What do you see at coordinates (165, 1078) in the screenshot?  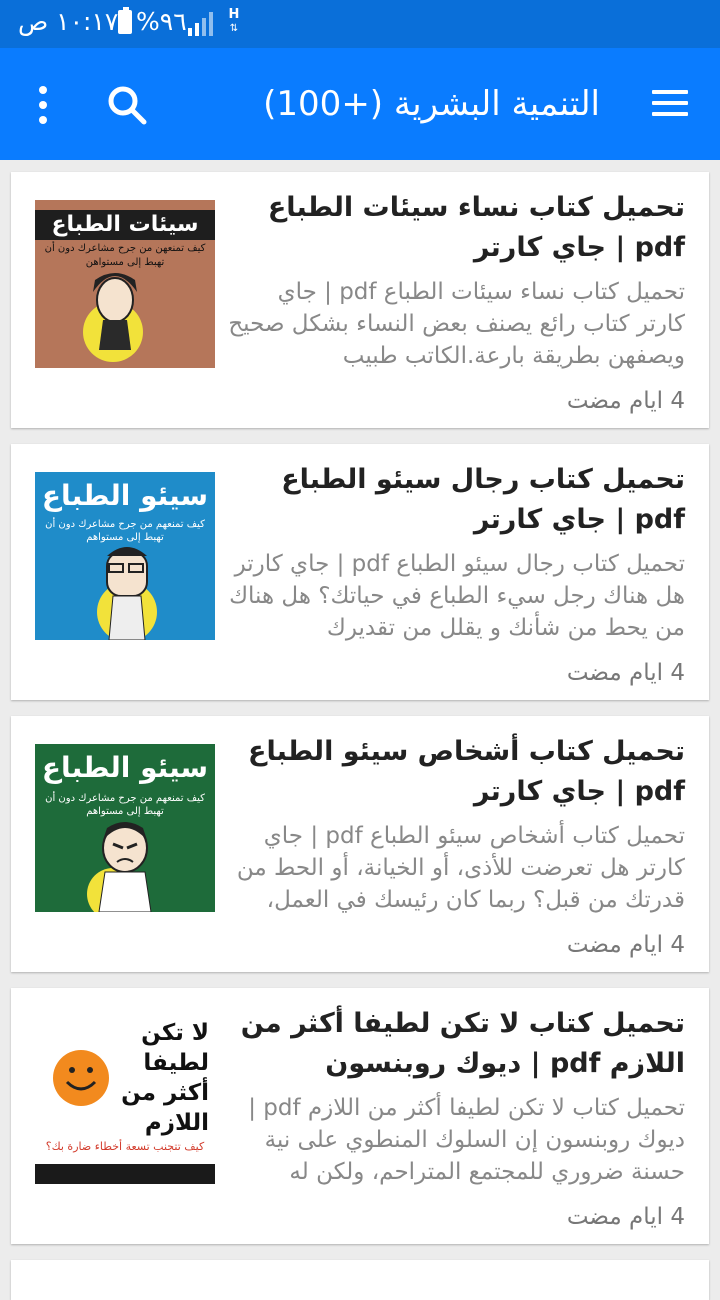 I see `cover-headline: لا تكن لطيفا أكثر من اللازم` at bounding box center [165, 1078].